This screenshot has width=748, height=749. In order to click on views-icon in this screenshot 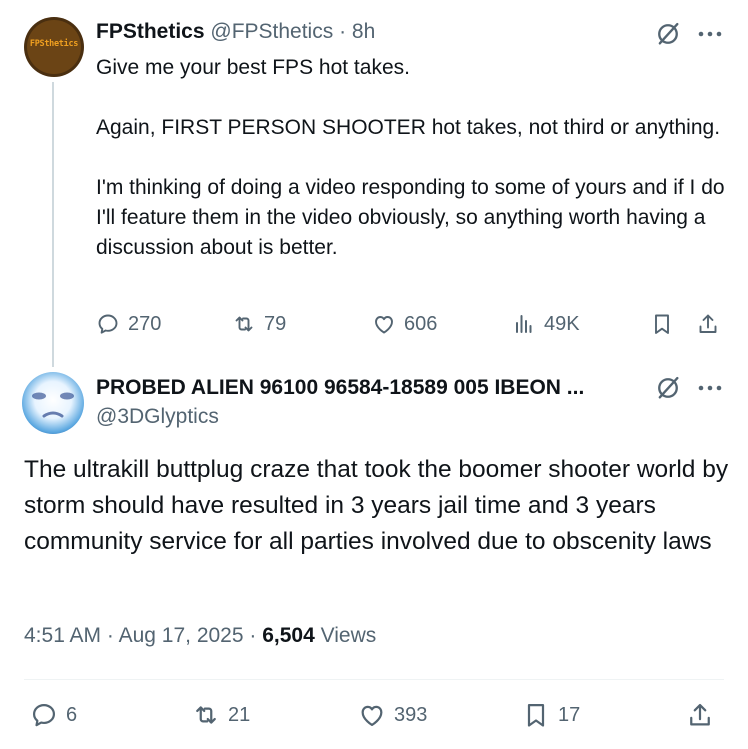, I will do `click(524, 324)`.